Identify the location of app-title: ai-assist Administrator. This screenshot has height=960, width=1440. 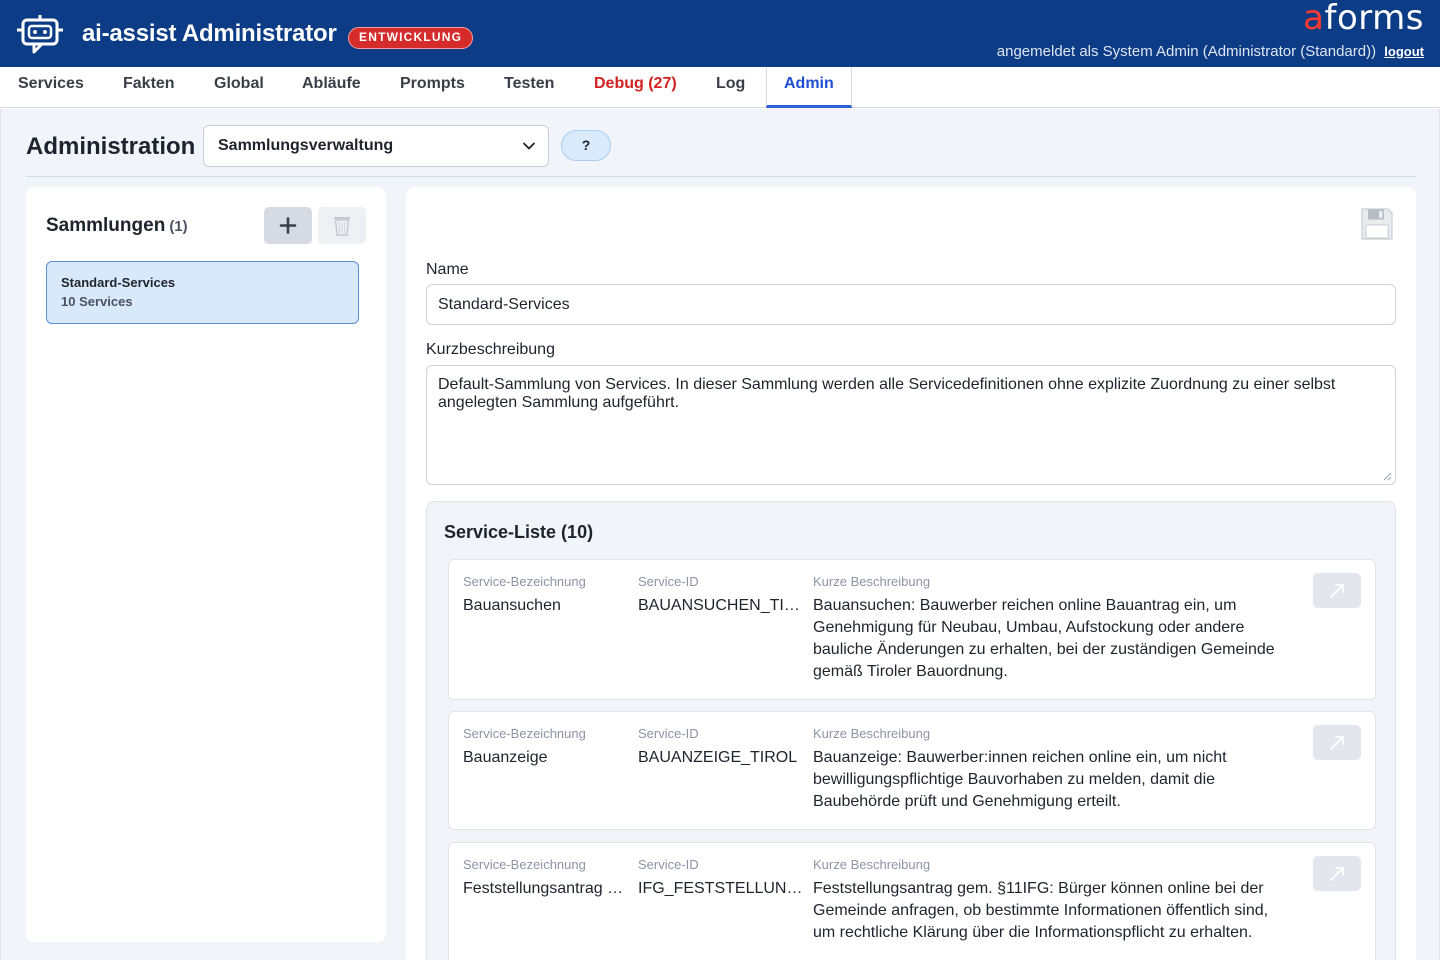
(209, 33).